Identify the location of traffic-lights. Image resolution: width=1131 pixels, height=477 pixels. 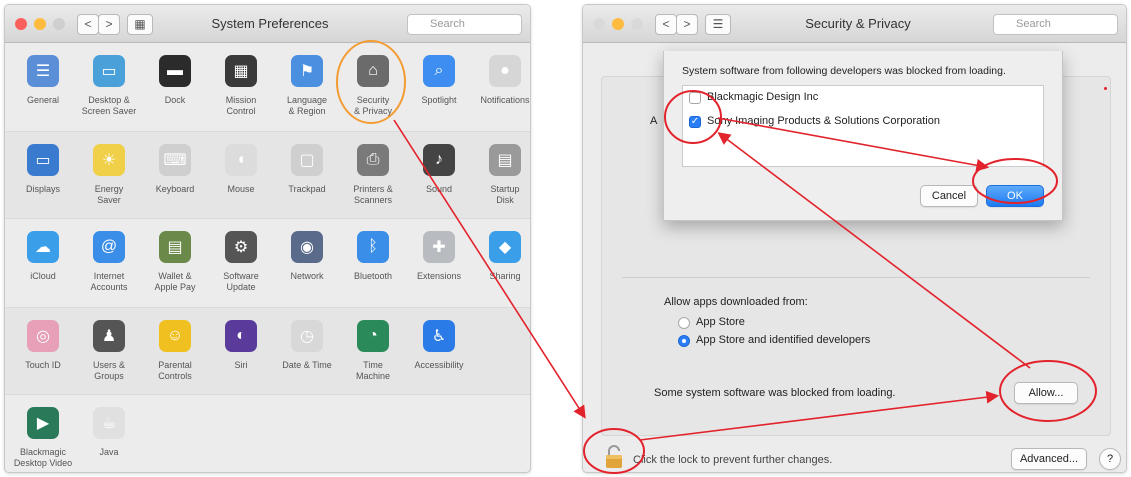
(40, 24).